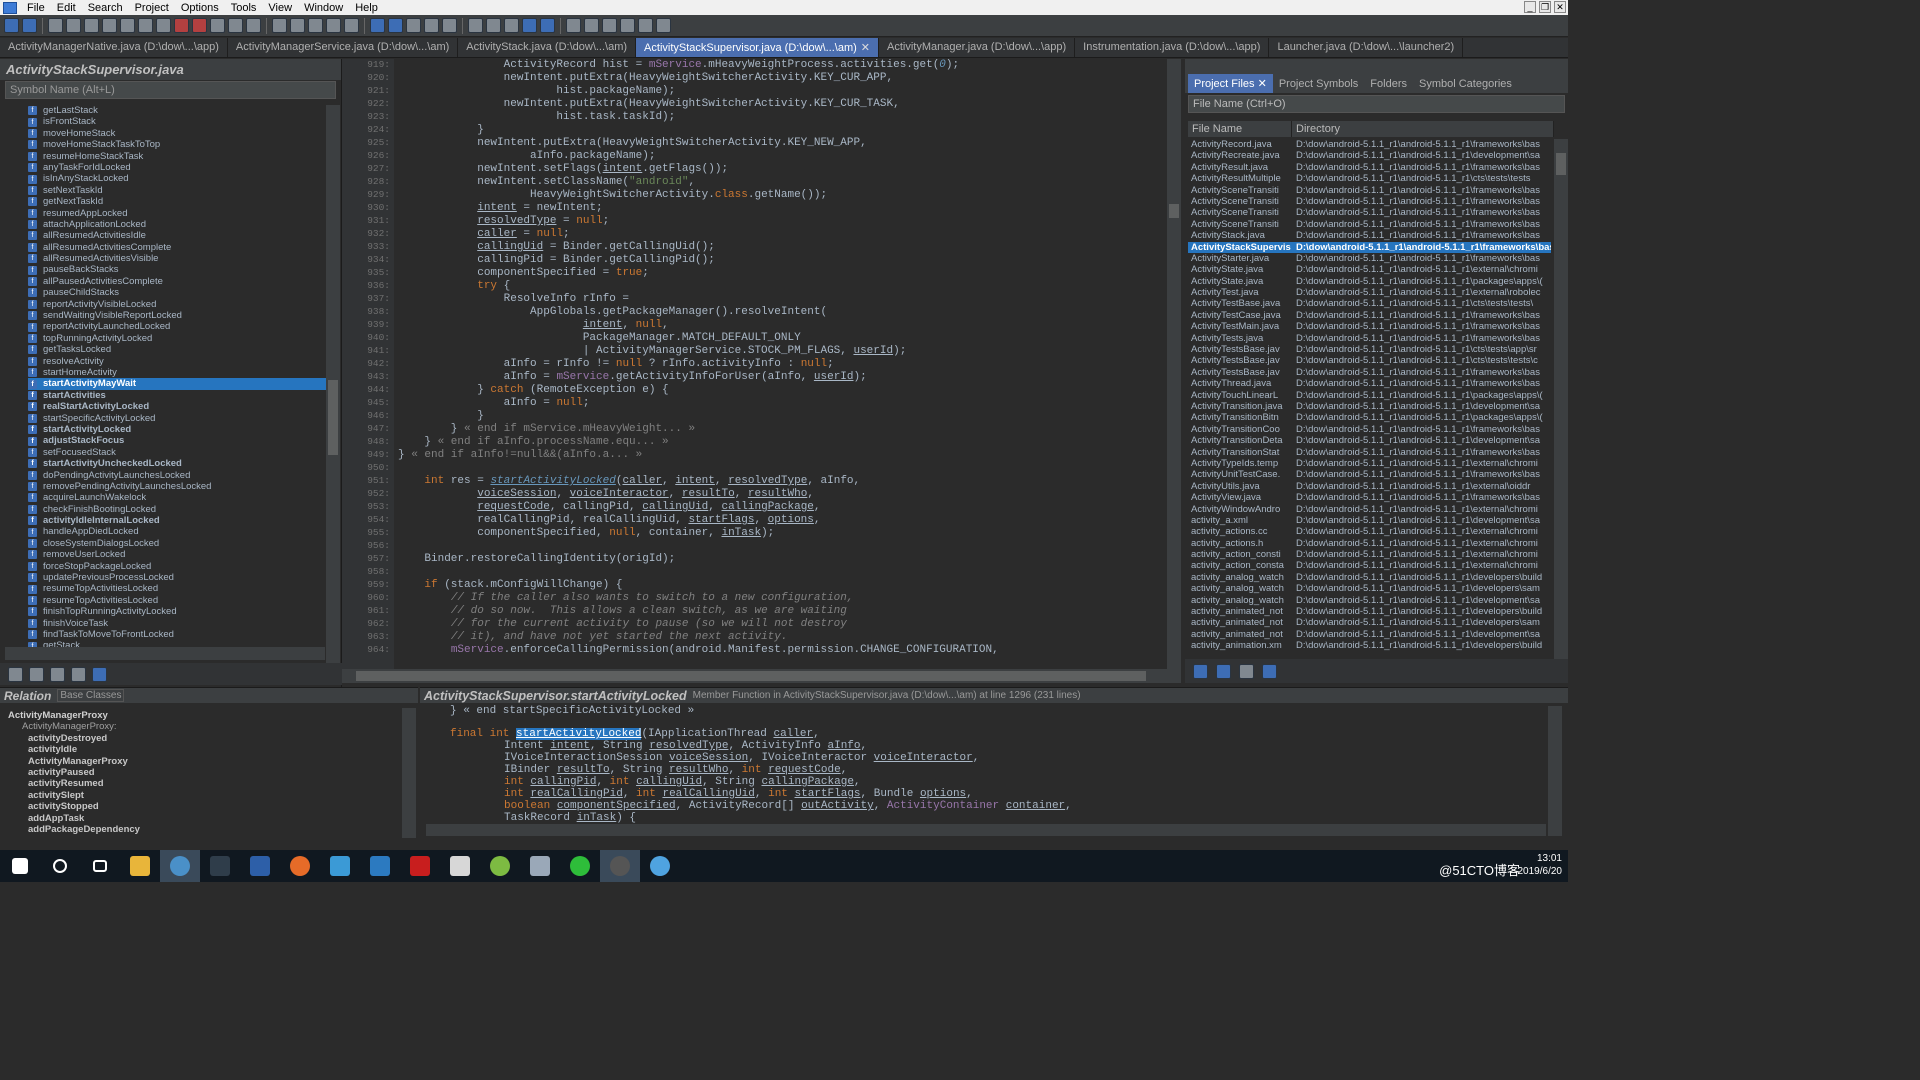 The image size is (1920, 1080). What do you see at coordinates (100, 866) in the screenshot?
I see `task-view-icon` at bounding box center [100, 866].